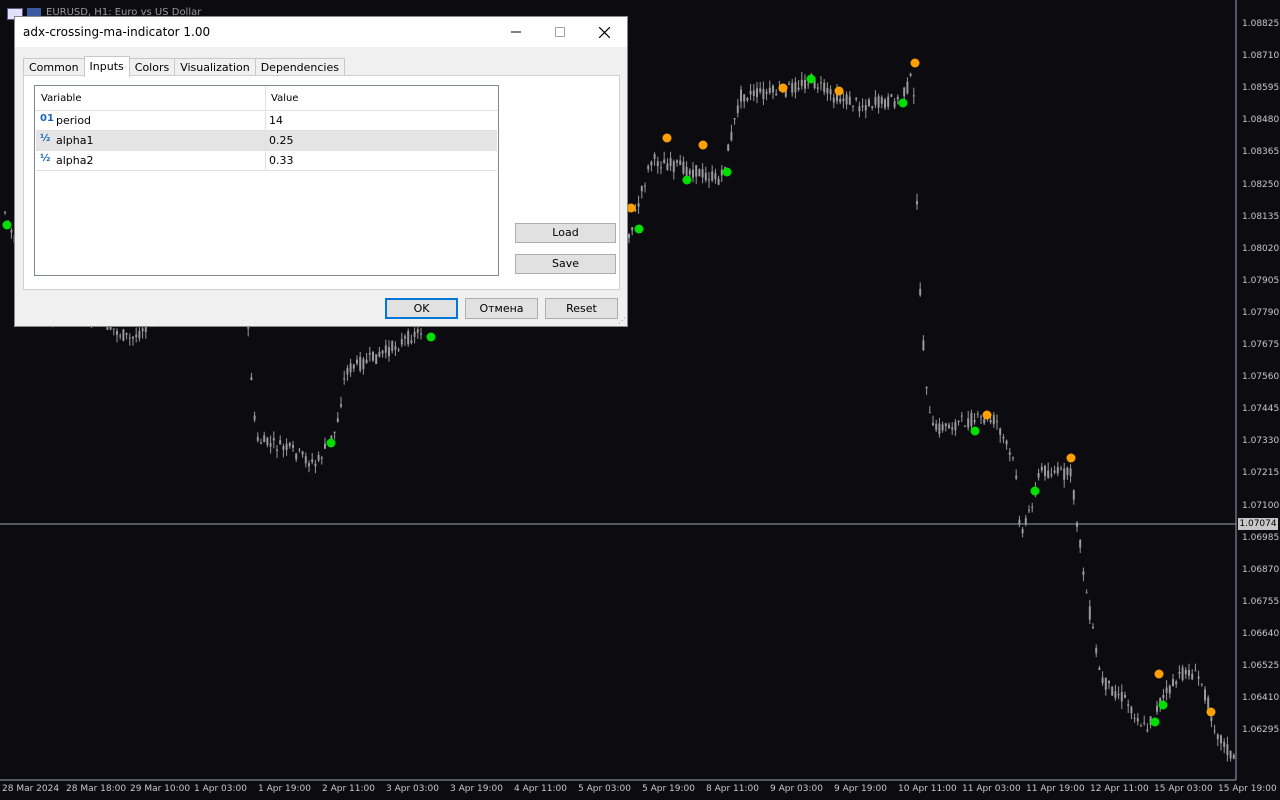 The image size is (1280, 800). Describe the element at coordinates (421, 308) in the screenshot. I see `ok-button: OK` at that location.